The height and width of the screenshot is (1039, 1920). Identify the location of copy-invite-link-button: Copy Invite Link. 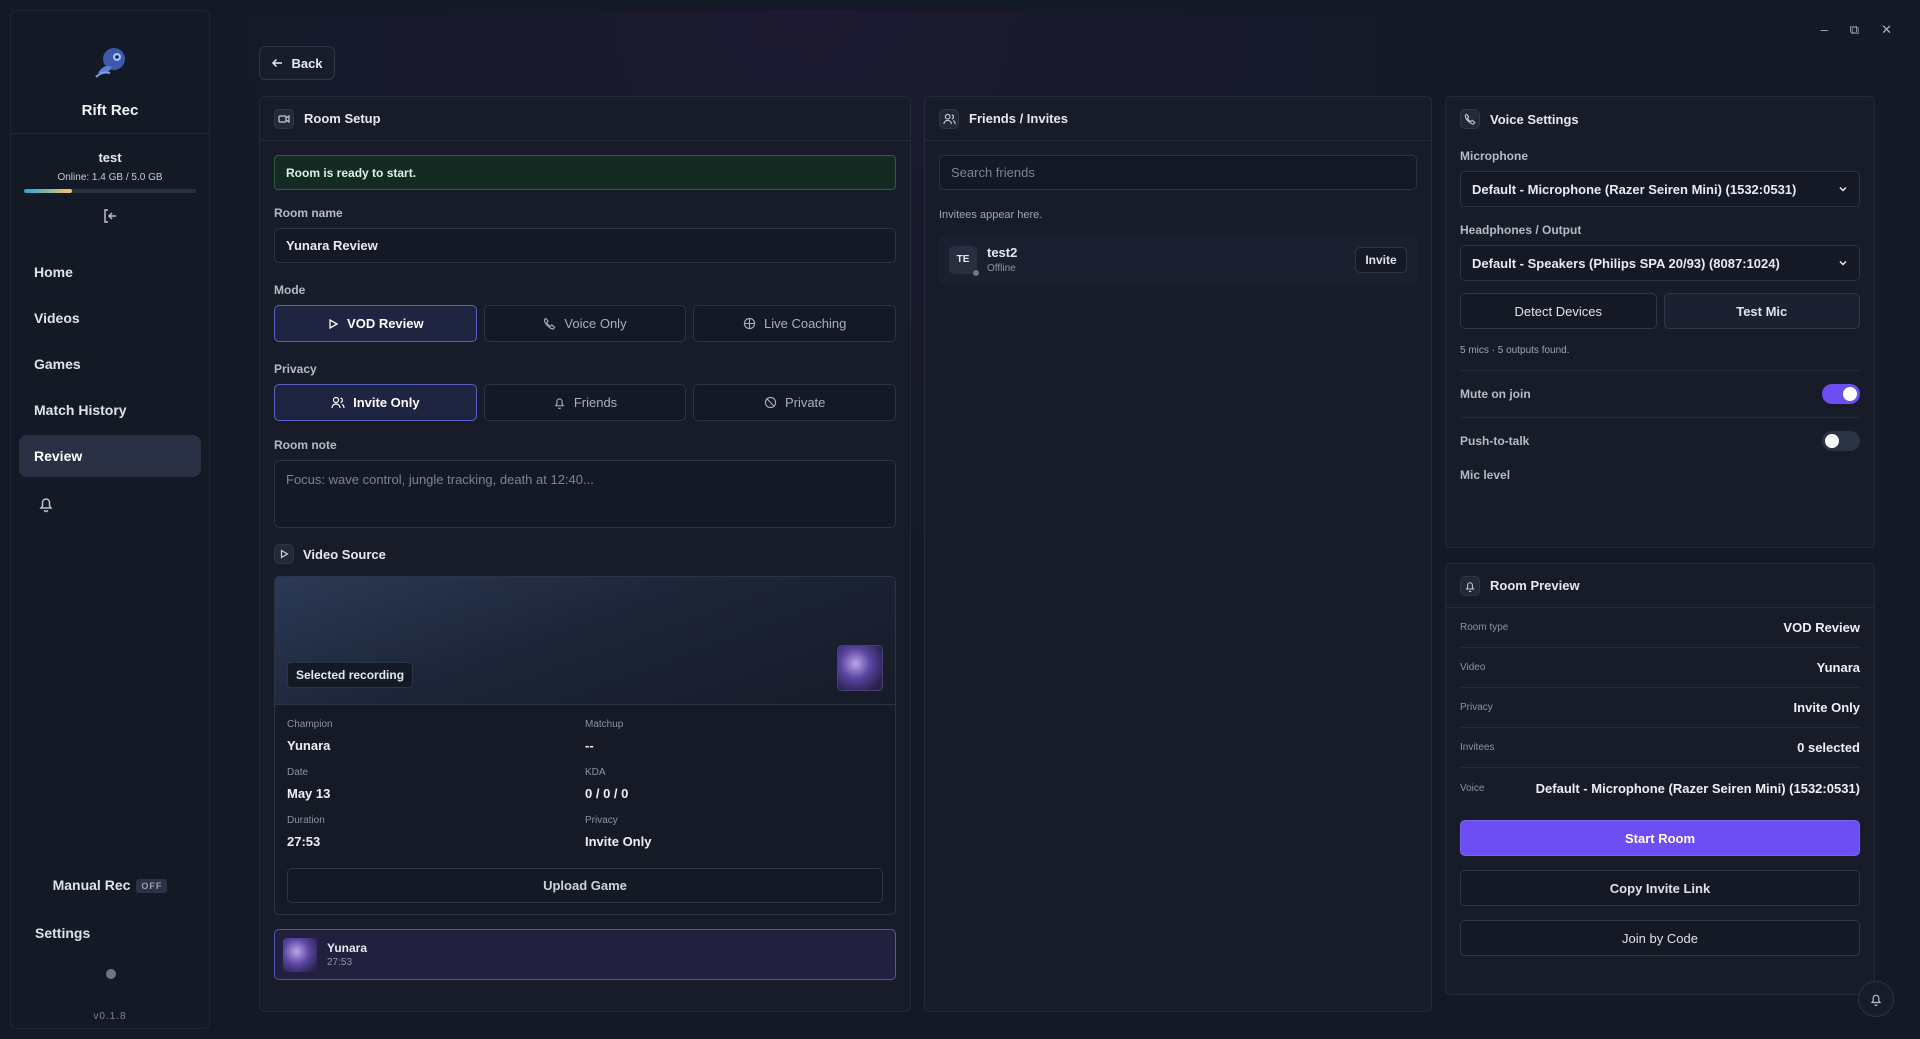
(1660, 888).